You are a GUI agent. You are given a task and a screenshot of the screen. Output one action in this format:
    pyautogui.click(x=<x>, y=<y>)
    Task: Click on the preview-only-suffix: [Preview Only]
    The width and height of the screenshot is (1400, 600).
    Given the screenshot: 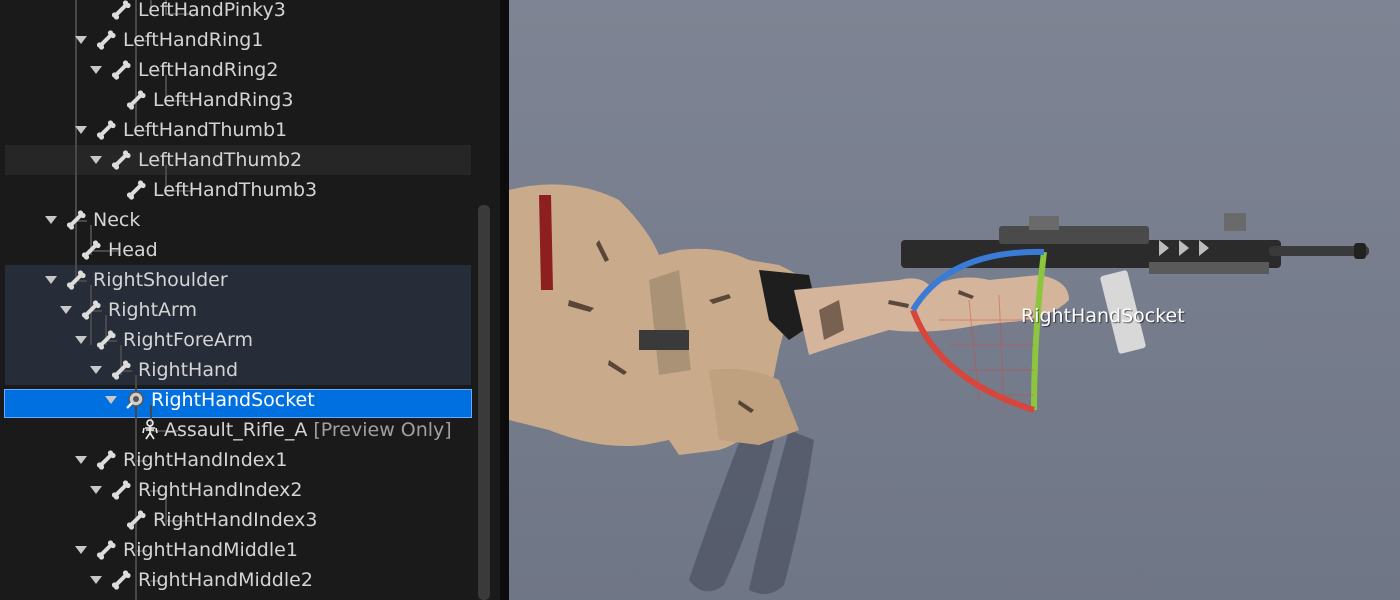 What is the action you would take?
    pyautogui.click(x=382, y=430)
    